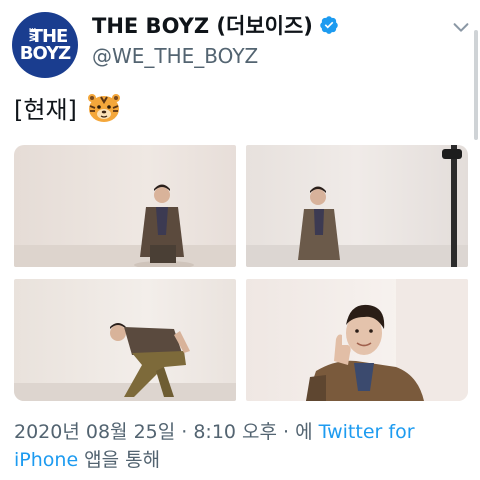 The width and height of the screenshot is (480, 480). Describe the element at coordinates (202, 25) in the screenshot. I see `display-name: THE BOYZ (더보이즈)` at that location.